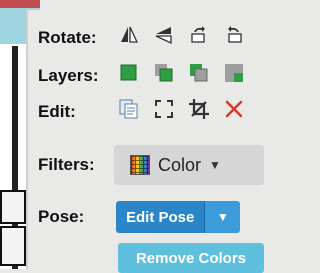 Image resolution: width=320 pixels, height=273 pixels. I want to click on pose-button-group: Edit Pose ▼, so click(178, 217).